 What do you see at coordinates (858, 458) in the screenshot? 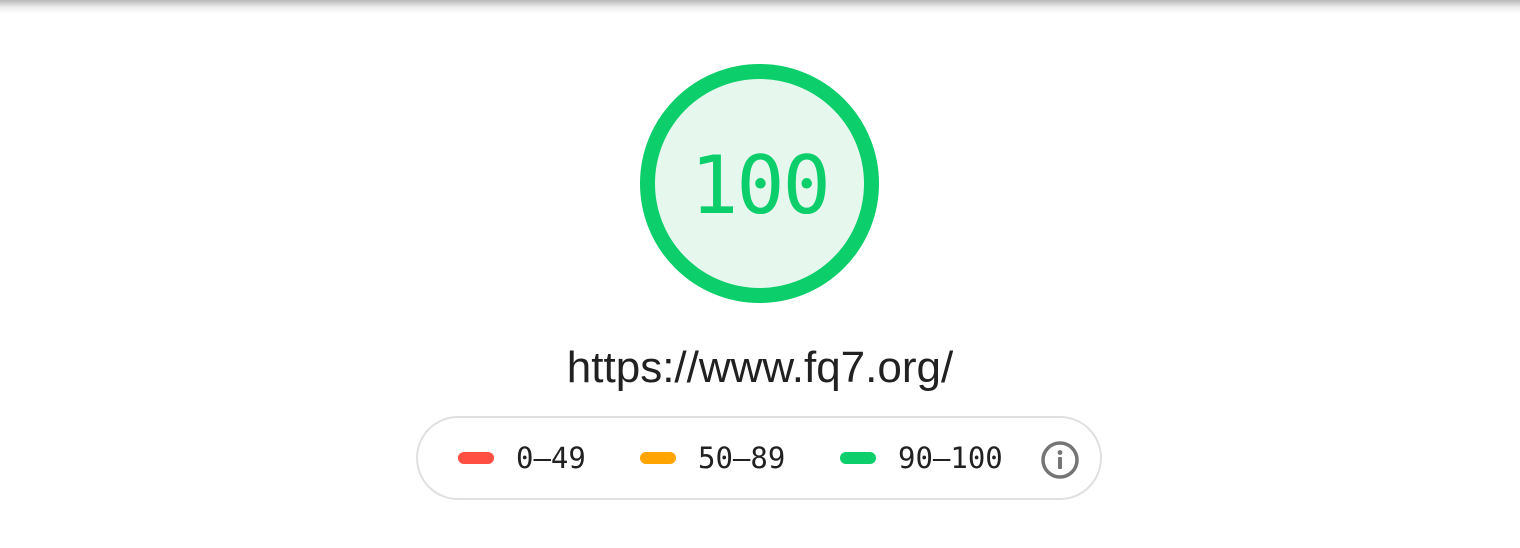
I see `pass-swatch` at bounding box center [858, 458].